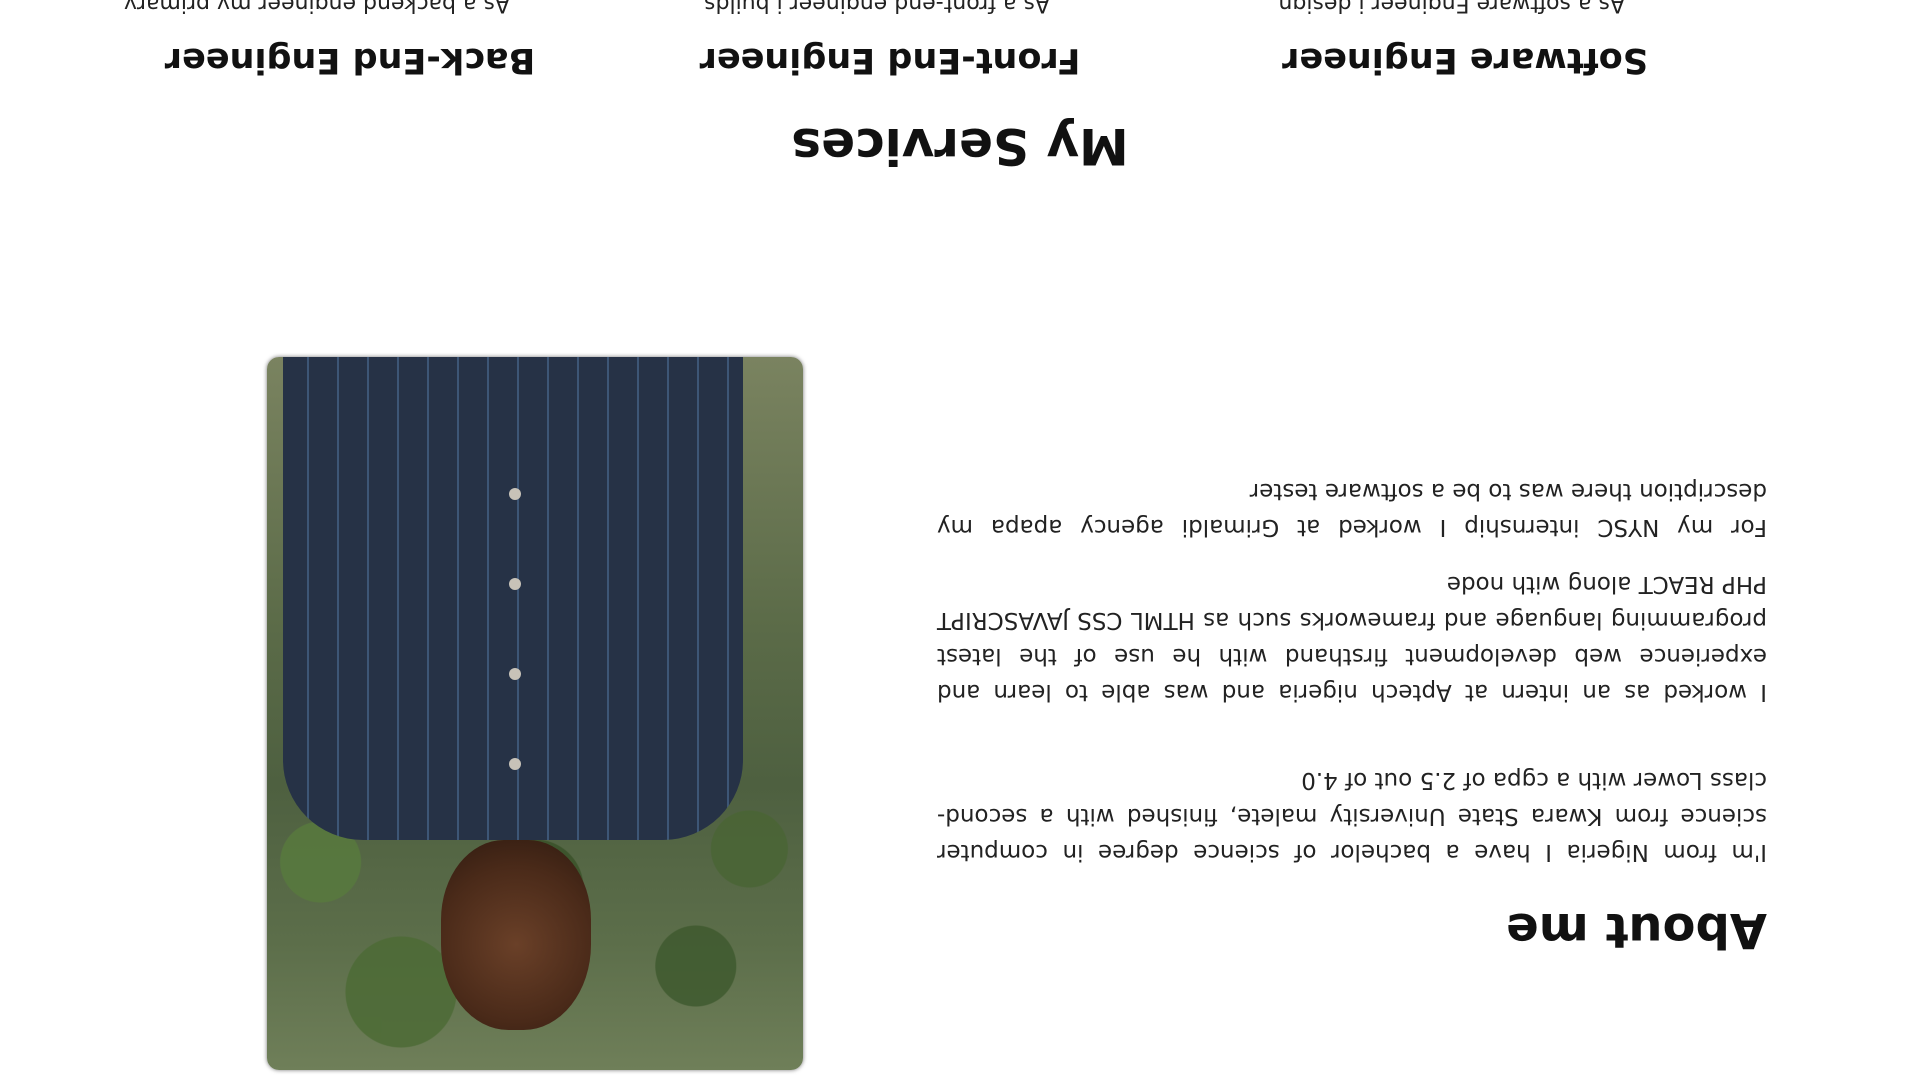 Image resolution: width=1920 pixels, height=1080 pixels. I want to click on service-title: Front-End Engineer, so click(890, 60).